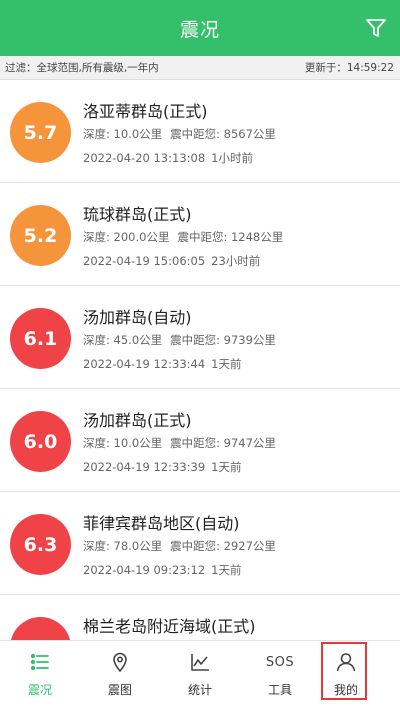  I want to click on map-pin-icon, so click(120, 662).